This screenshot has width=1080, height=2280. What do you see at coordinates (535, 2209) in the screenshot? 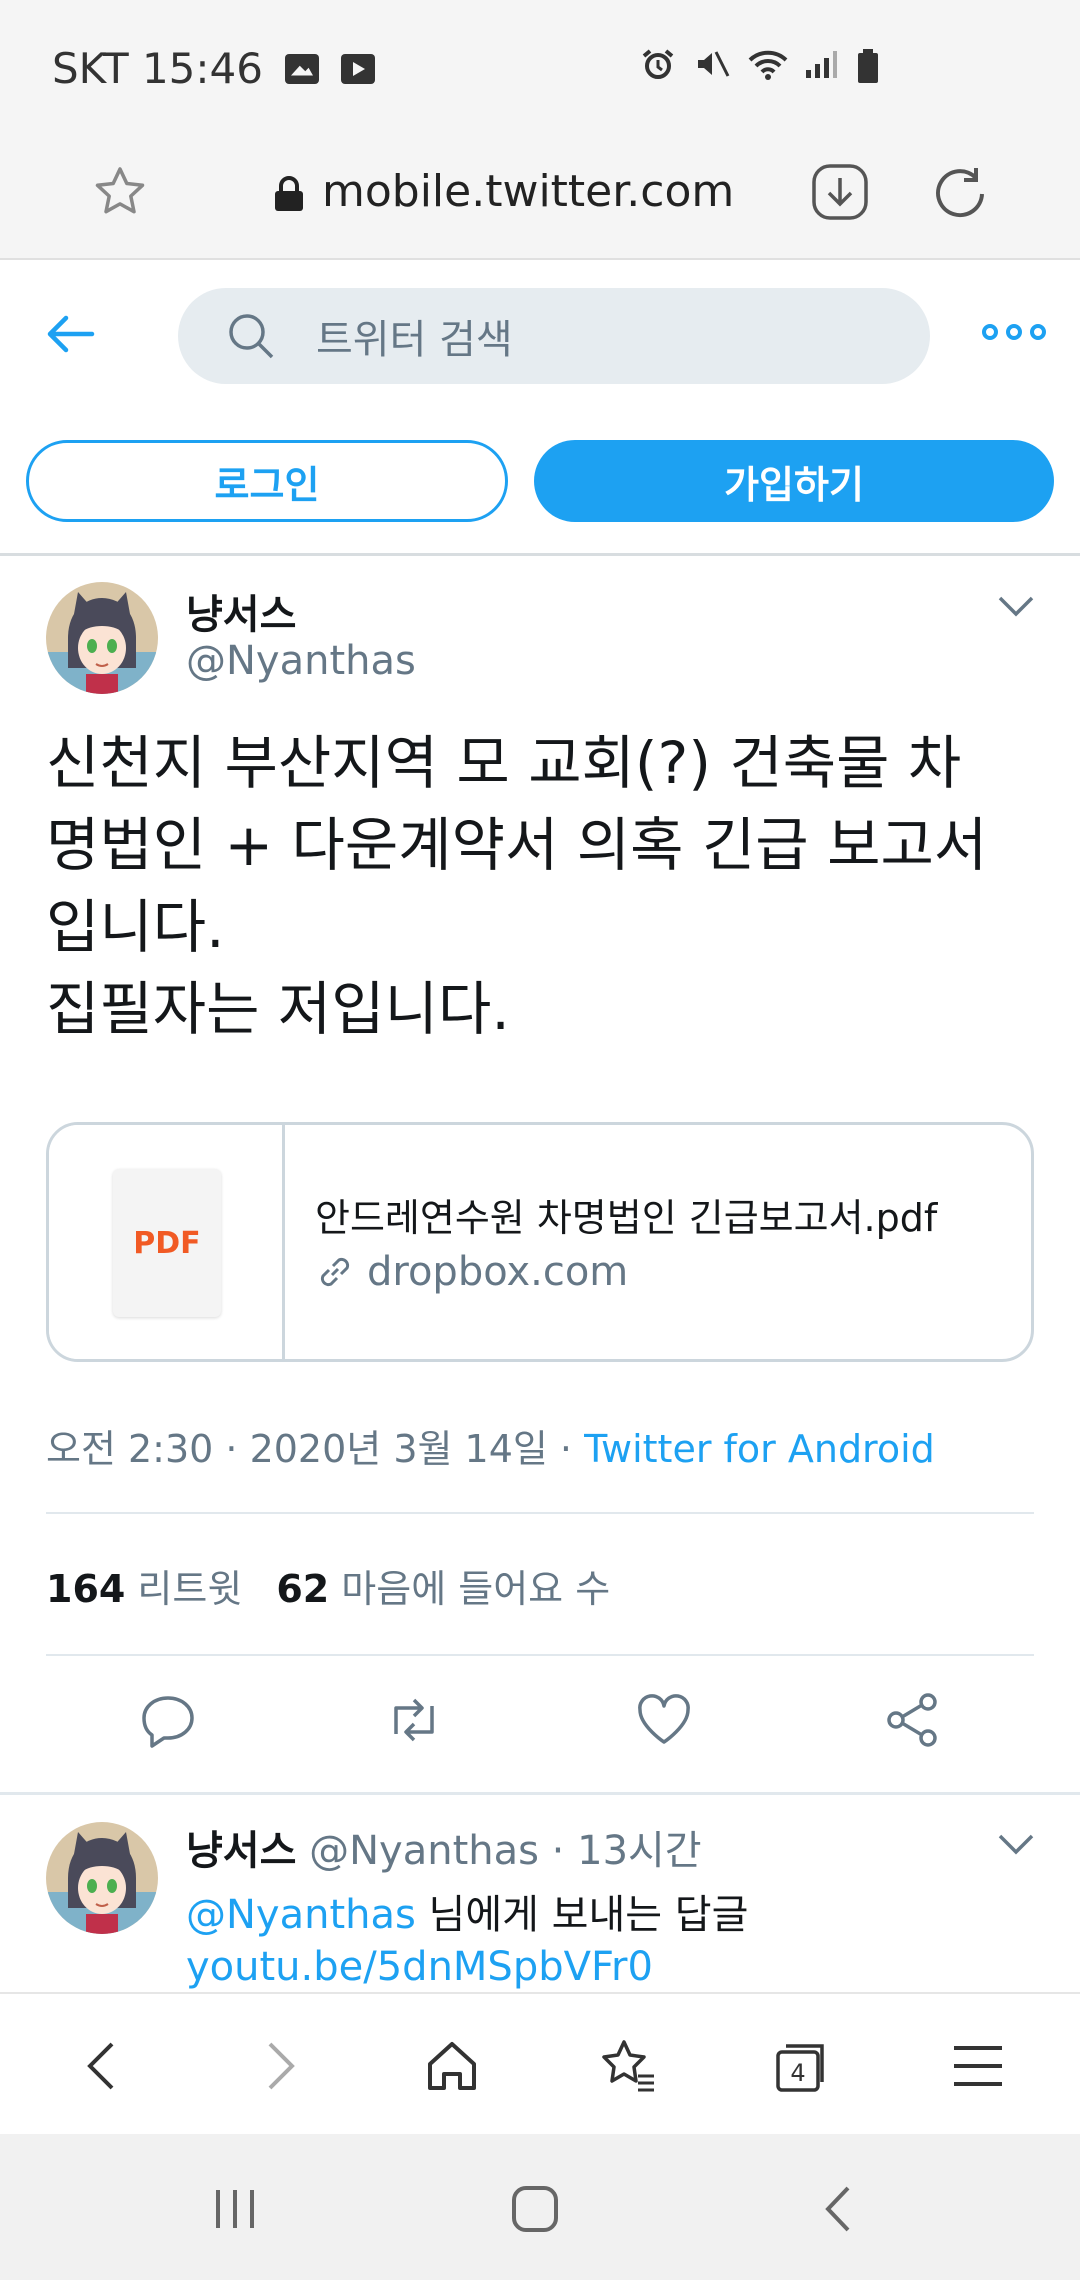
I see `system-home-icon` at bounding box center [535, 2209].